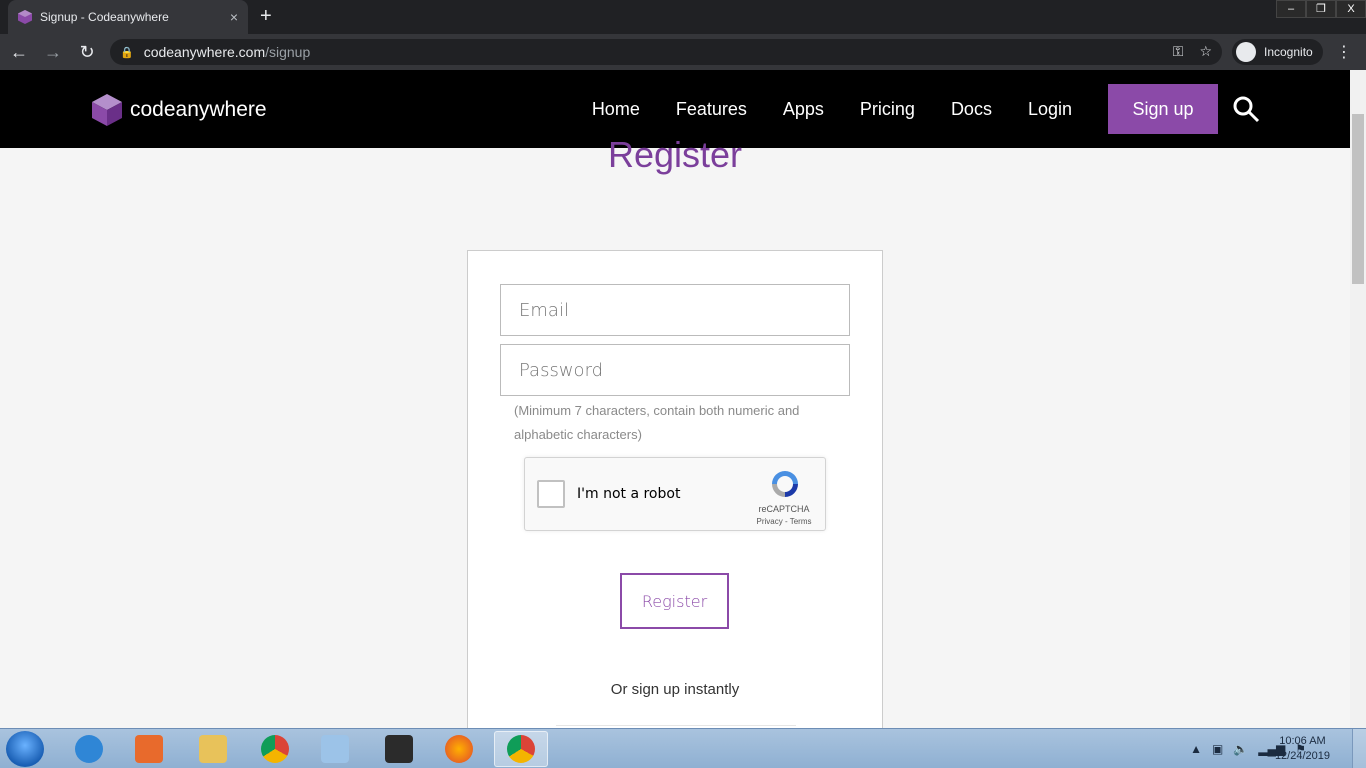  Describe the element at coordinates (683, 17) in the screenshot. I see `browser-tabstrip: Signup - Codeanywhere × + – ❐ X` at that location.